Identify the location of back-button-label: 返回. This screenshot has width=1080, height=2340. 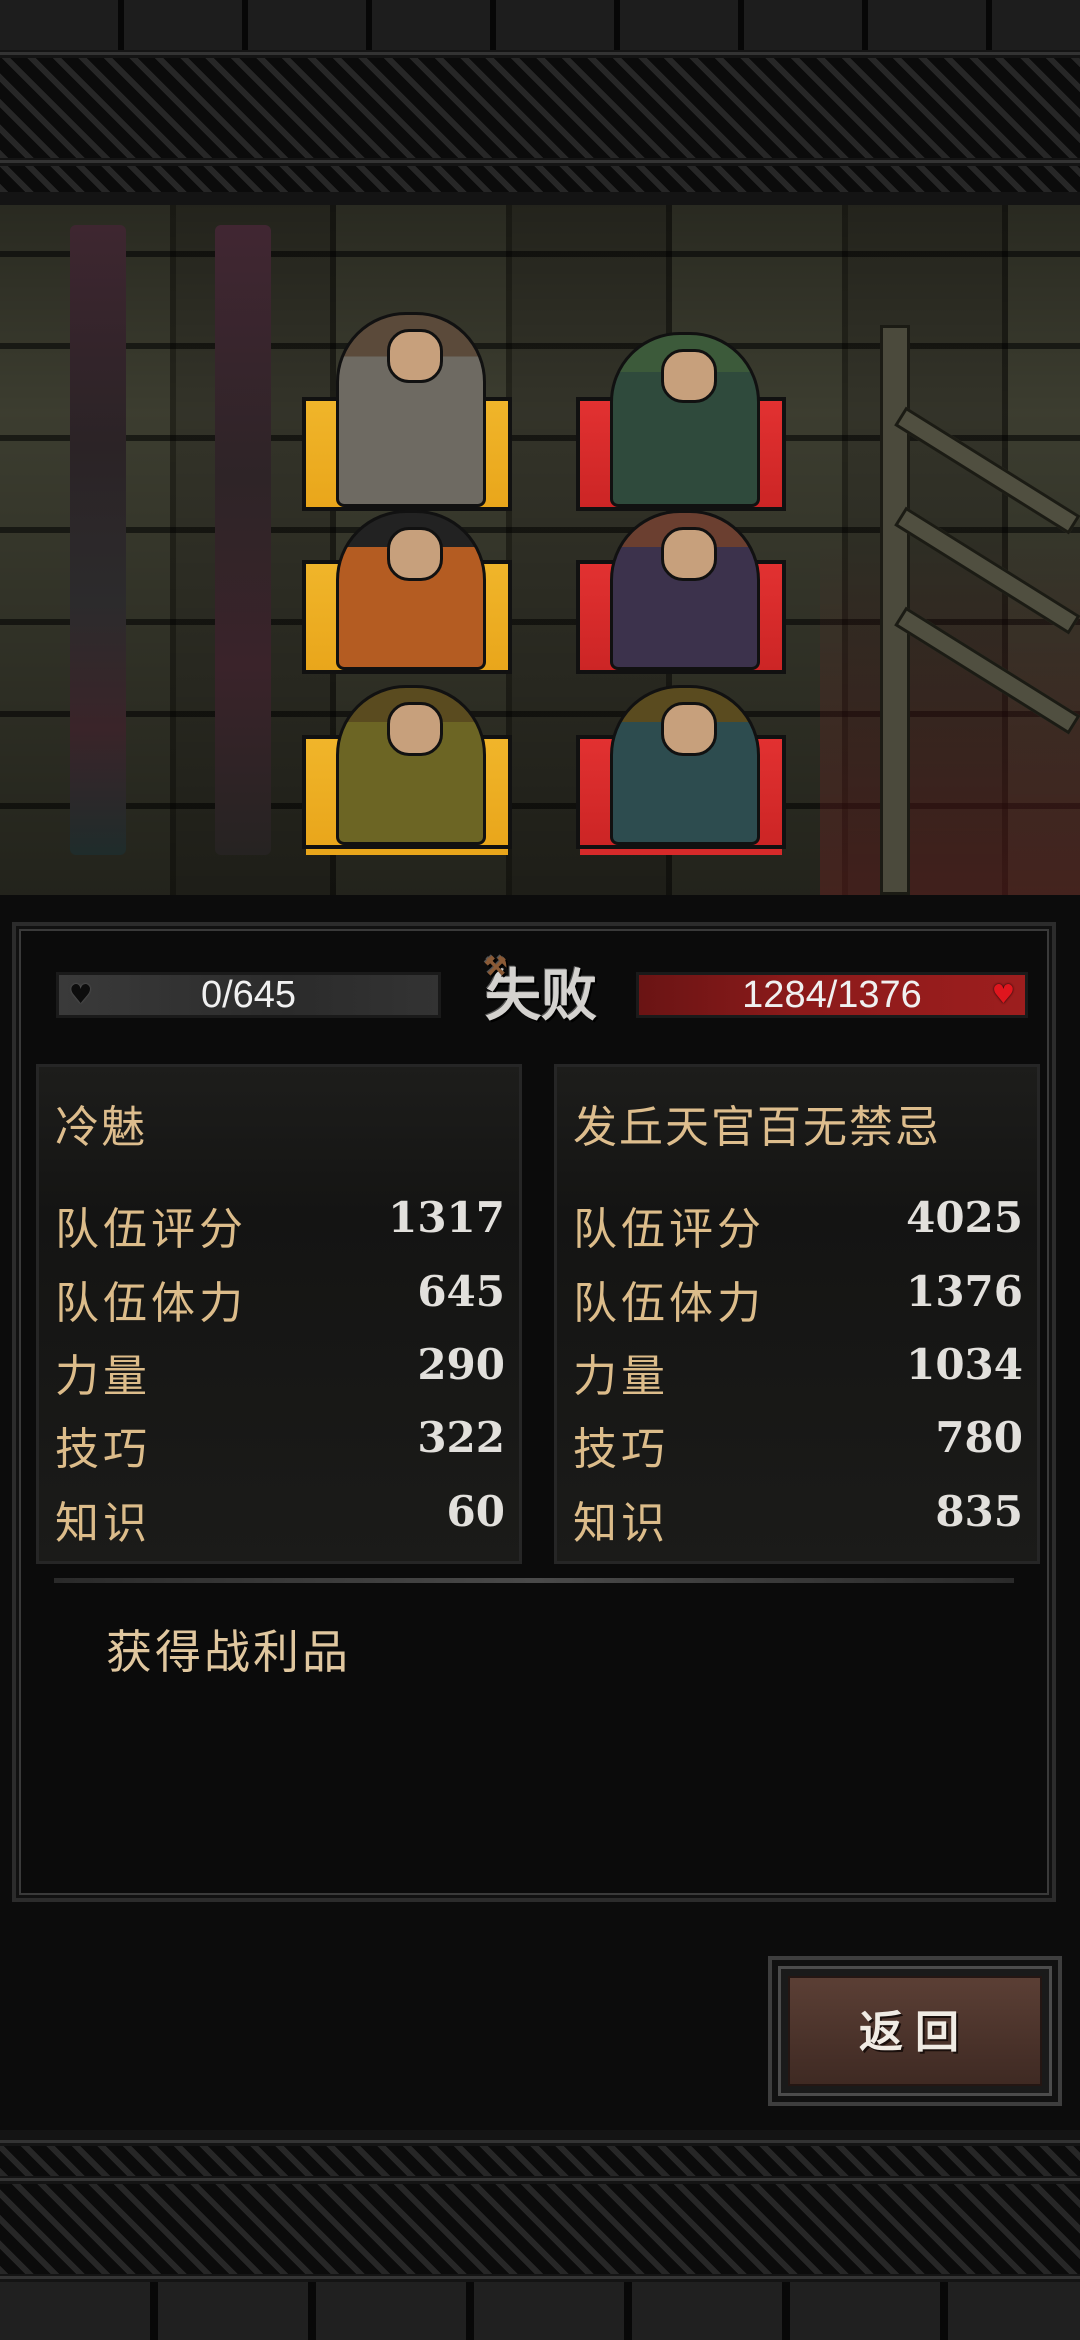
(915, 2032).